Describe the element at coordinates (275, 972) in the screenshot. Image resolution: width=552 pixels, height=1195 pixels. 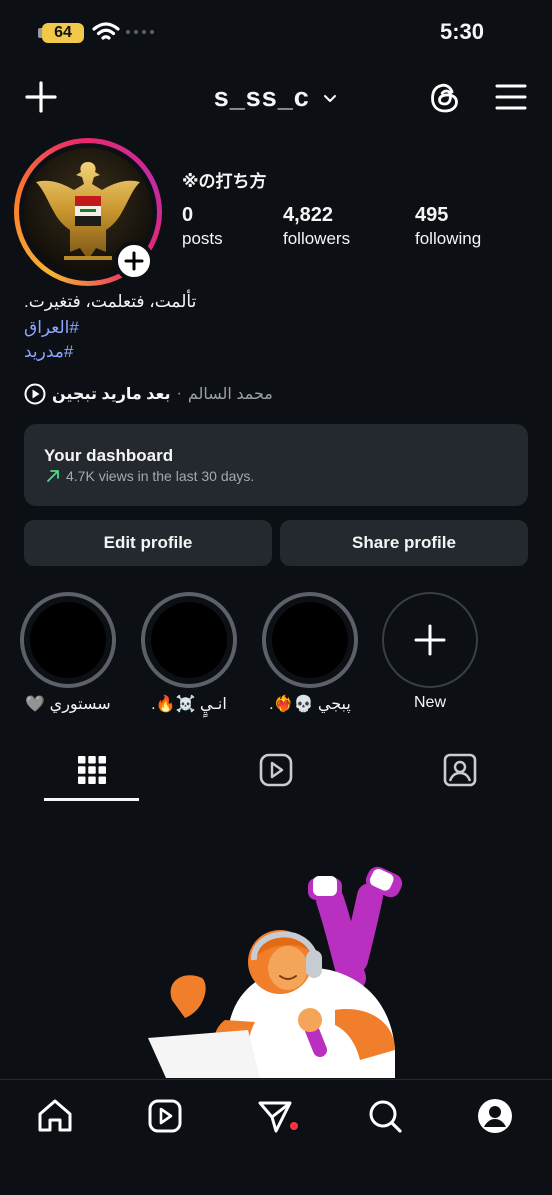
I see `empty-state-illustration` at that location.